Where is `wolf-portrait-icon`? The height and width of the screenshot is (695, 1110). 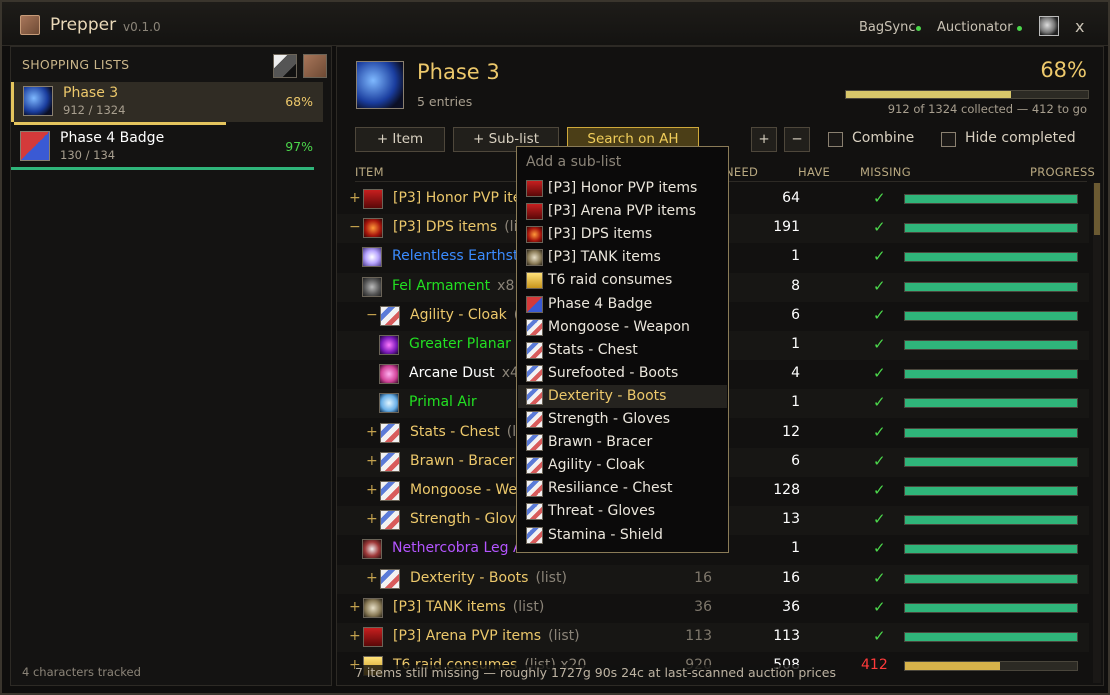
wolf-portrait-icon is located at coordinates (1049, 26).